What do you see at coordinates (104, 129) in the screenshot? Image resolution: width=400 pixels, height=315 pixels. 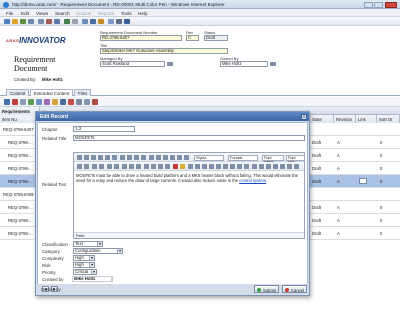 I see `chapter-field: 1.3` at bounding box center [104, 129].